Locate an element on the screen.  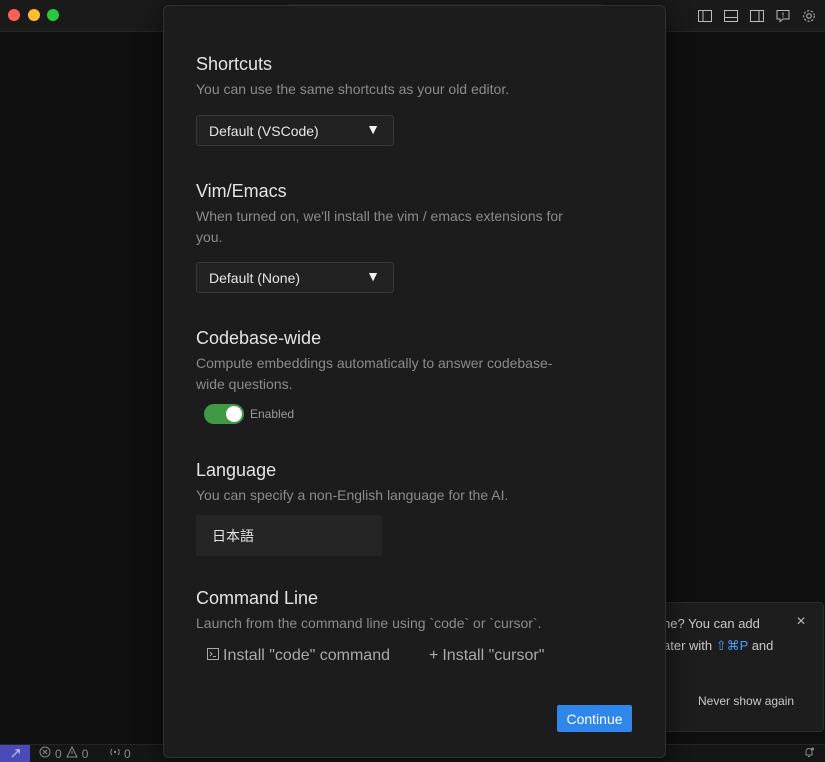
ports-count: 0 is located at coordinates (127, 753).